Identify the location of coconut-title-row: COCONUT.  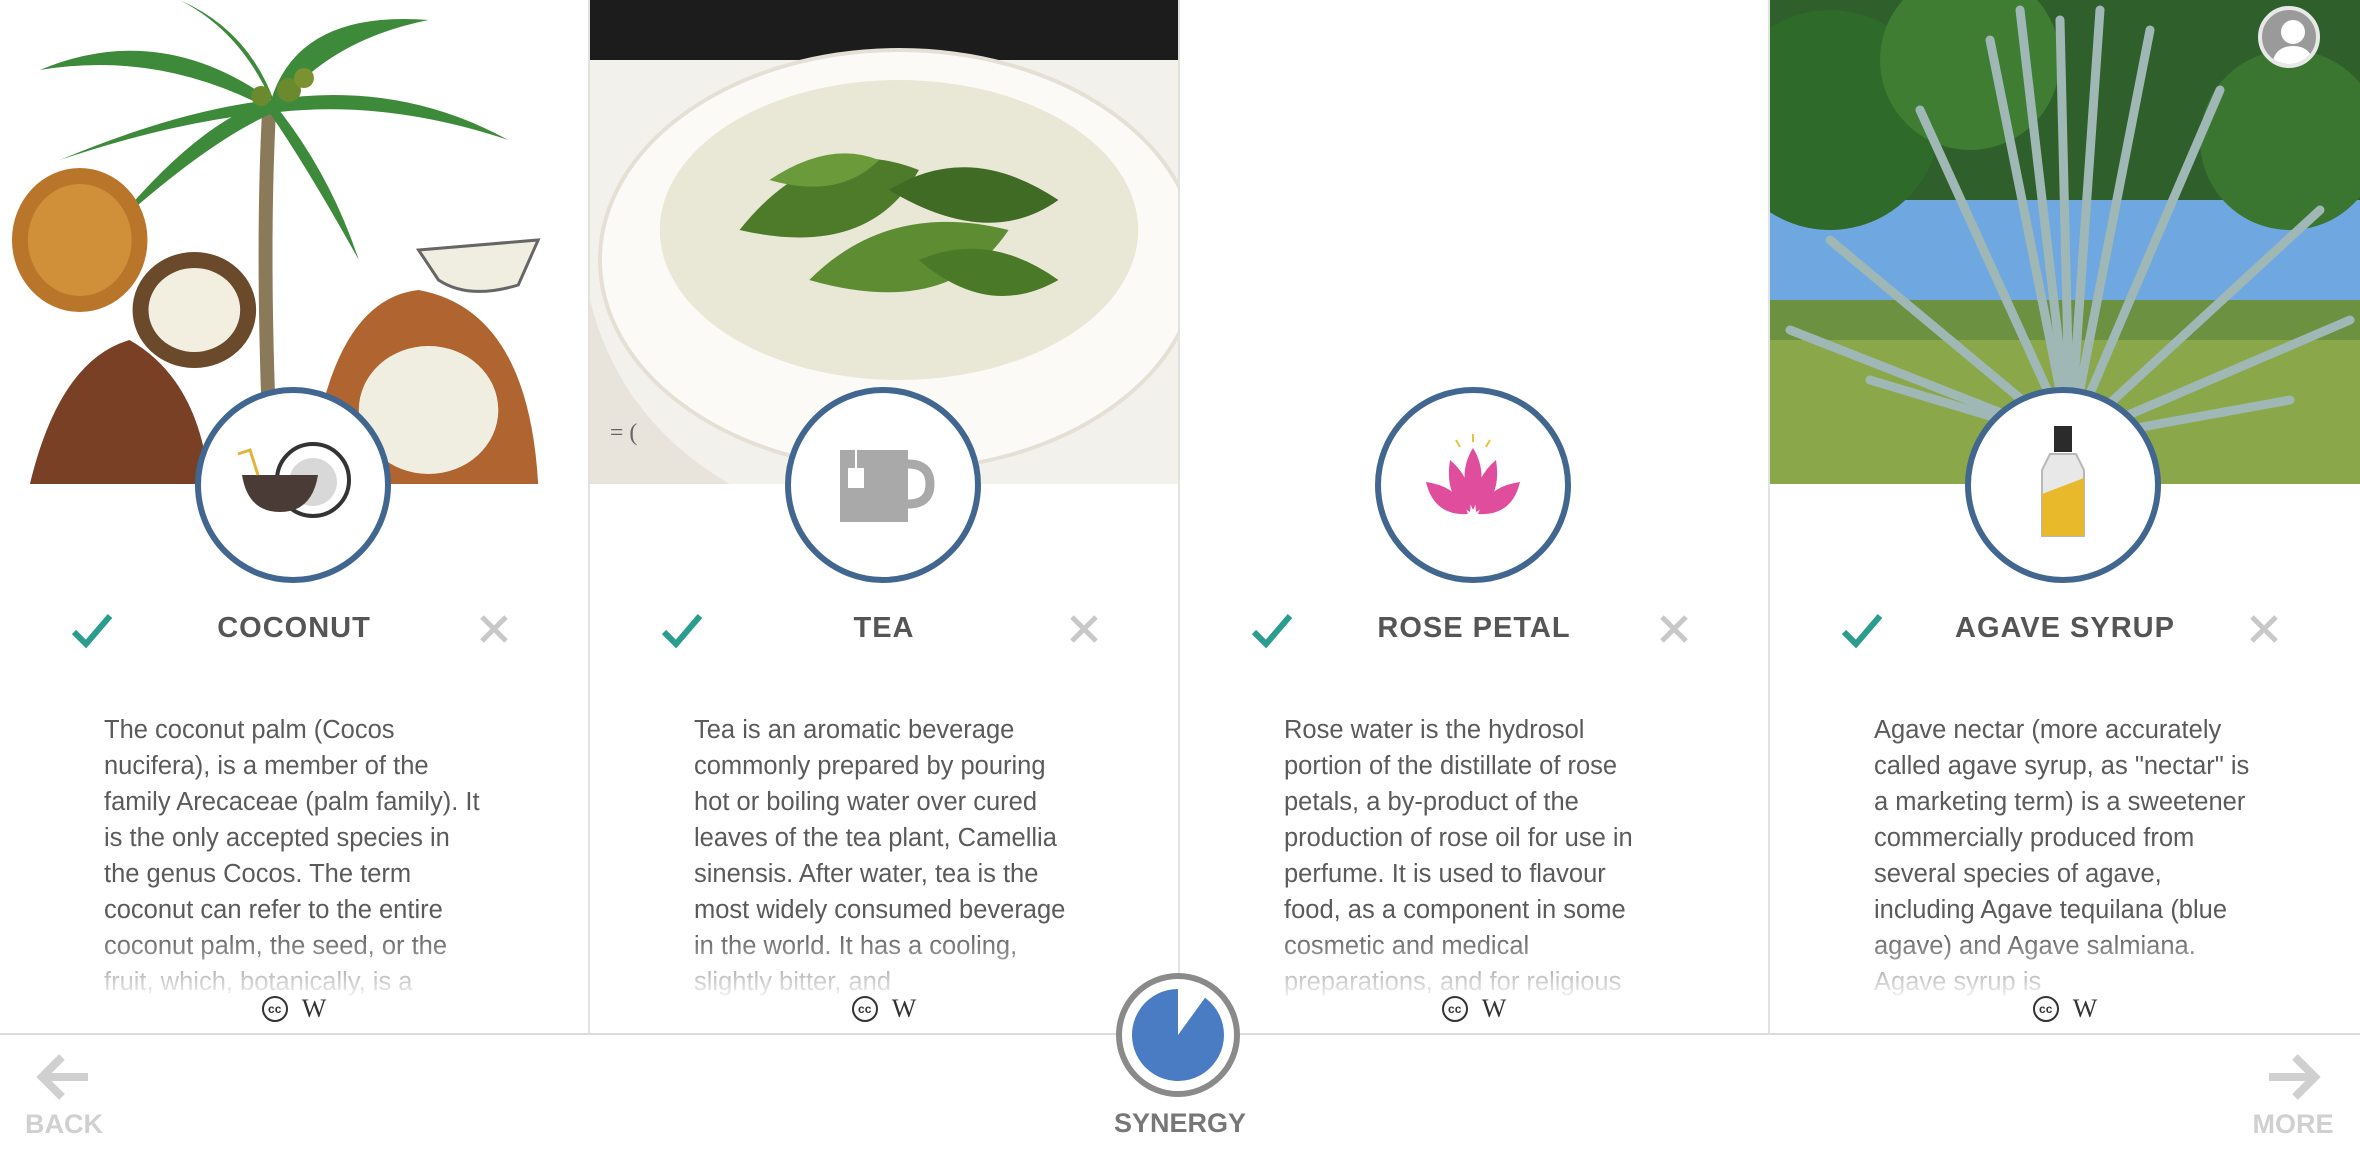
(294, 630).